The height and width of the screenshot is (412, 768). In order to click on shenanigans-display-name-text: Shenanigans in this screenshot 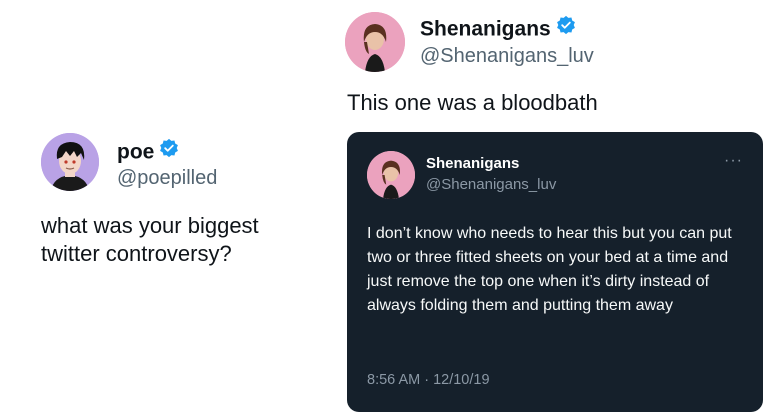, I will do `click(485, 29)`.